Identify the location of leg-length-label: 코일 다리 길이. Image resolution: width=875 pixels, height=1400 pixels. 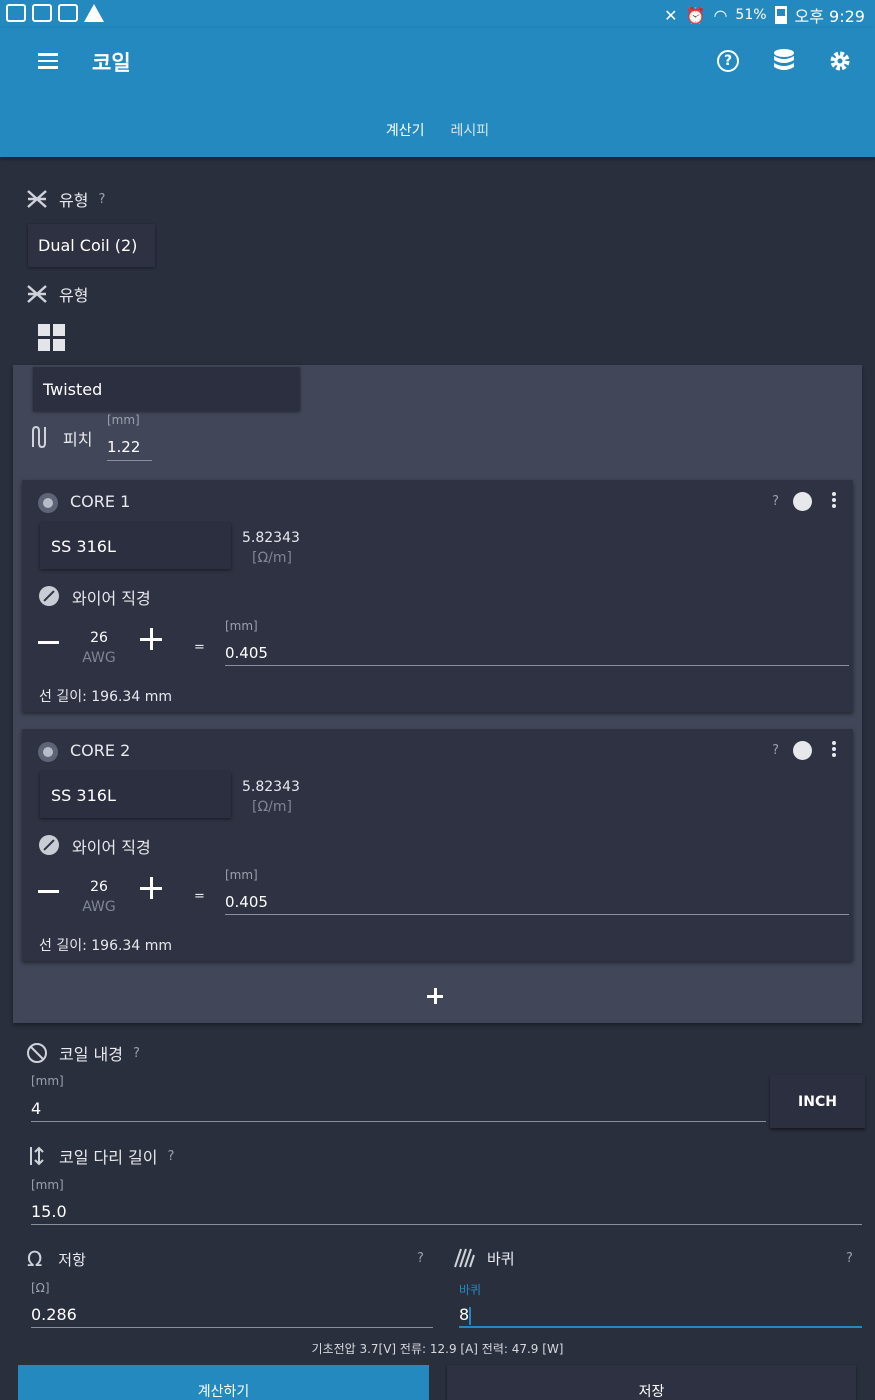
(108, 1157).